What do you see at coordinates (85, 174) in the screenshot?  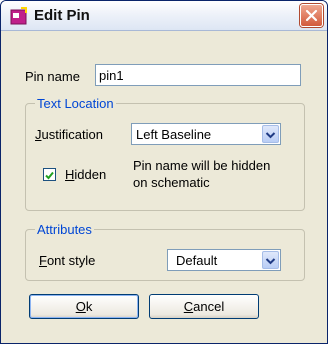 I see `hidden-label: Hidden` at bounding box center [85, 174].